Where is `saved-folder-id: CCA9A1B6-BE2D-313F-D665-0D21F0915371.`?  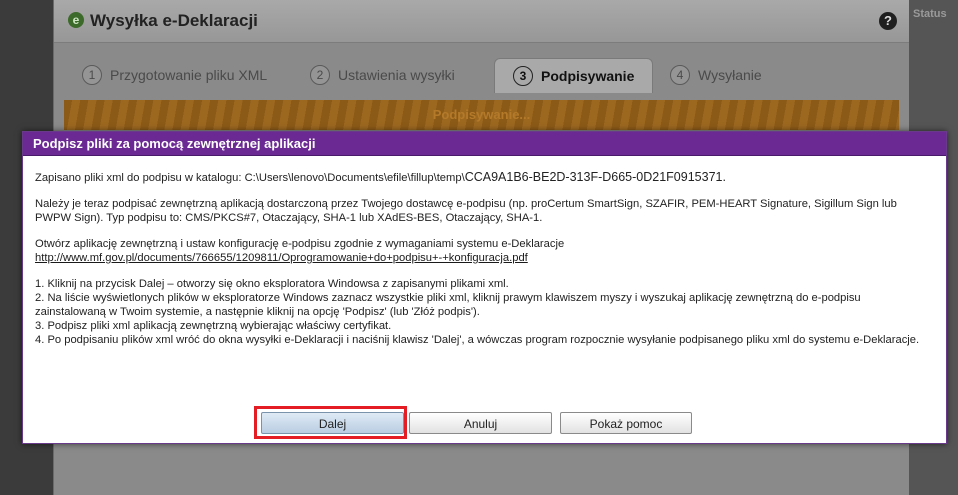
saved-folder-id: CCA9A1B6-BE2D-313F-D665-0D21F0915371. is located at coordinates (595, 177).